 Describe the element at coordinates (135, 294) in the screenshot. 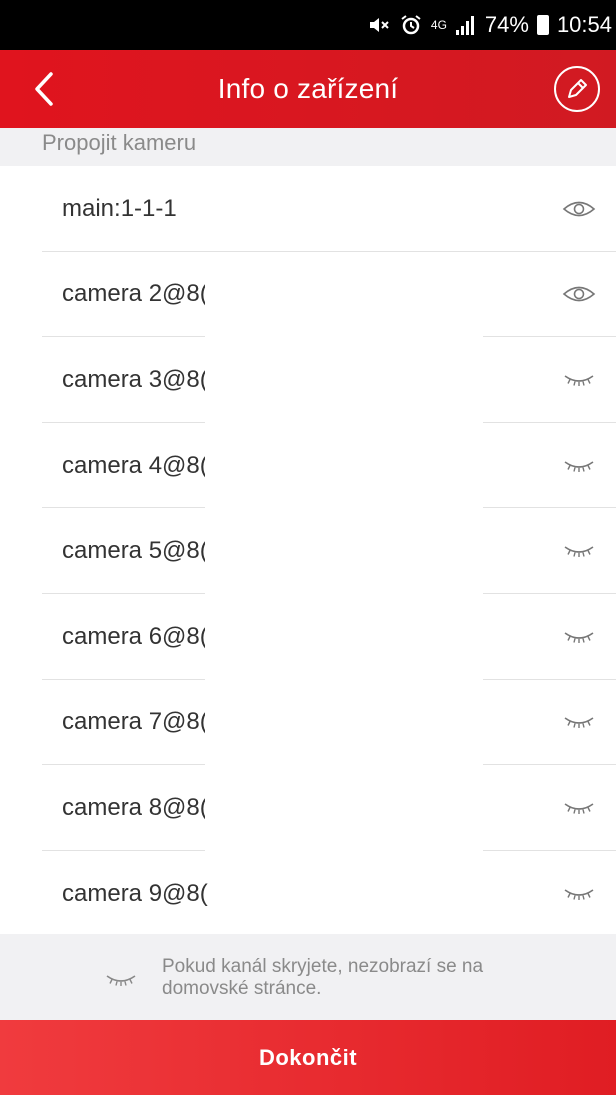

I see `camera-name: camera 2@8(` at that location.